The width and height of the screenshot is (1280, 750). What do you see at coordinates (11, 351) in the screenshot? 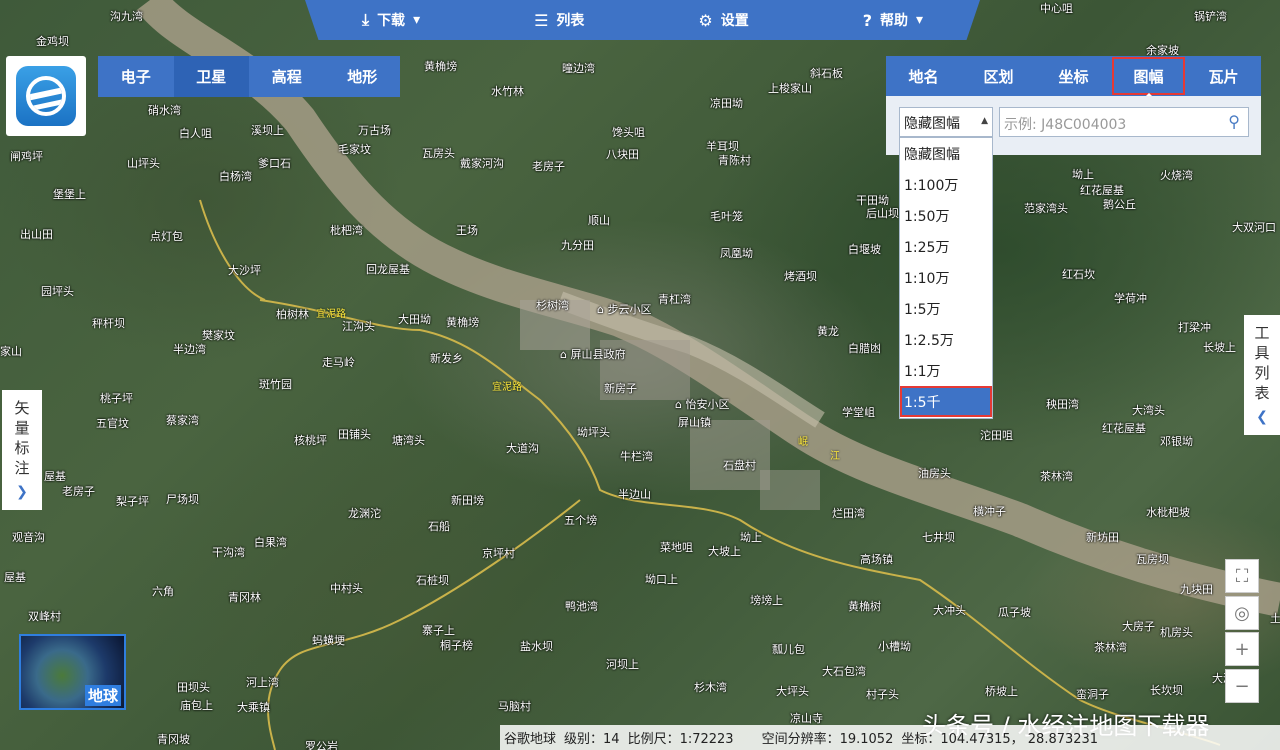
I see `place-label: 家山` at bounding box center [11, 351].